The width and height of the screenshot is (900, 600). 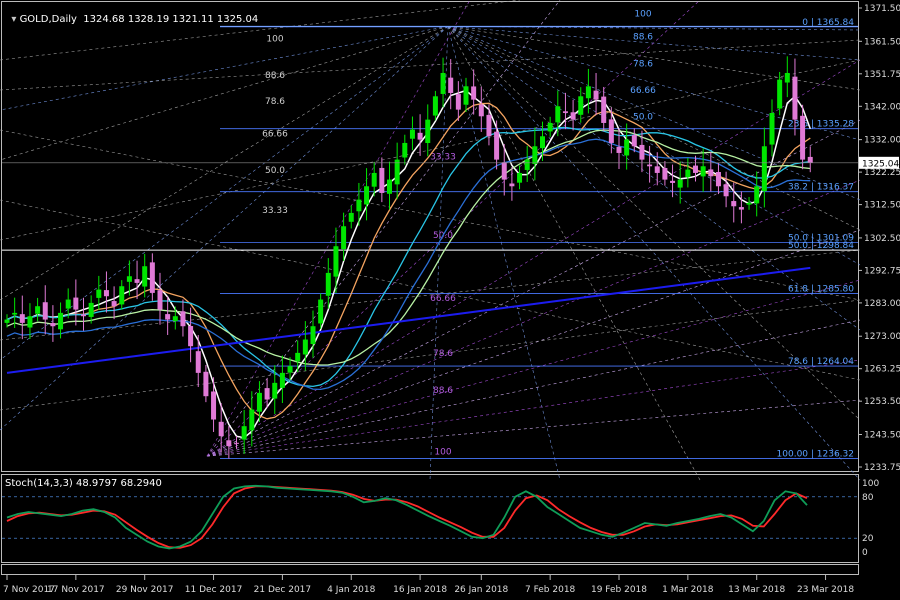 I want to click on stoch-level-label: 0, so click(x=865, y=553).